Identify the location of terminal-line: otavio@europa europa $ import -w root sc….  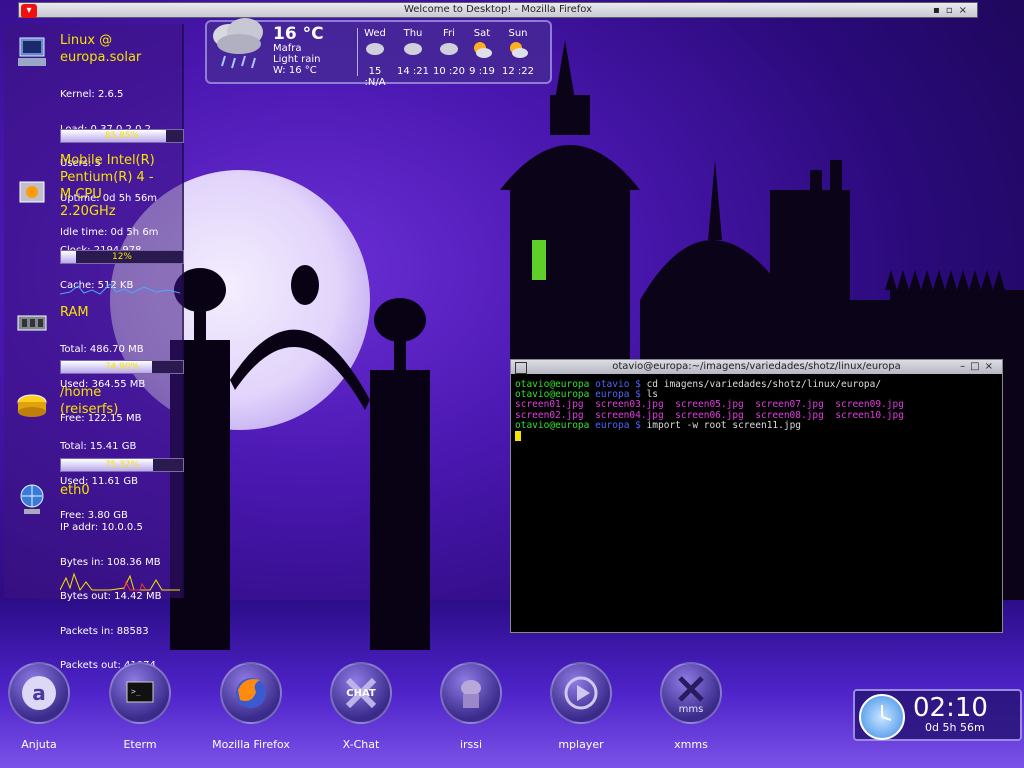
(756, 425).